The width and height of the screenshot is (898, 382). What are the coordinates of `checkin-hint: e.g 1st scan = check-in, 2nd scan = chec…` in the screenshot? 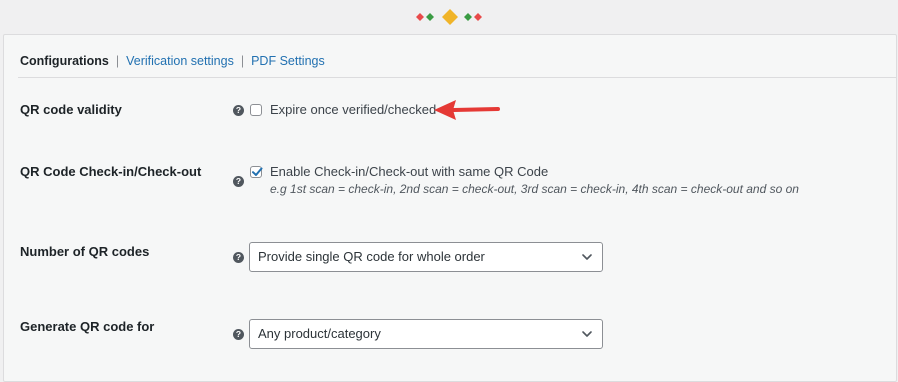 It's located at (534, 189).